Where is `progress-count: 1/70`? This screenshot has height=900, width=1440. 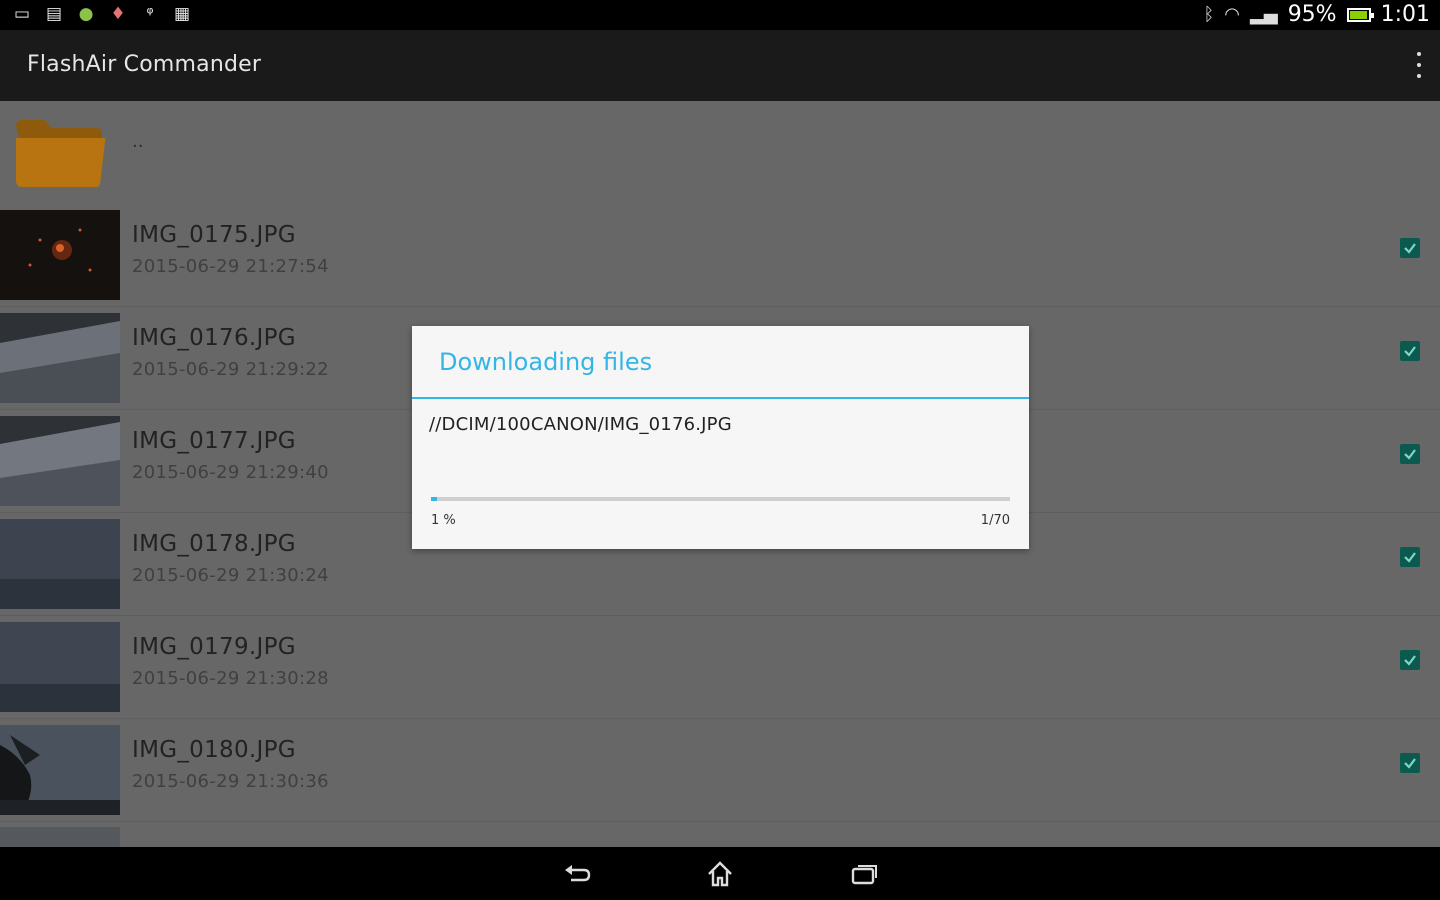
progress-count: 1/70 is located at coordinates (995, 520).